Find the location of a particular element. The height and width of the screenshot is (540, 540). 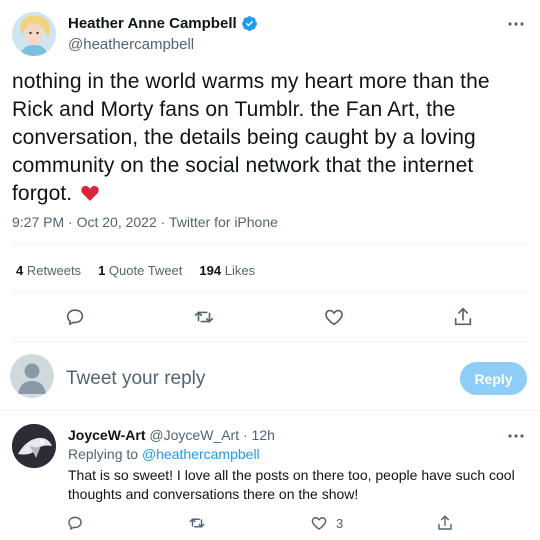

tweet-date: Oct 20, 2022 is located at coordinates (117, 222).